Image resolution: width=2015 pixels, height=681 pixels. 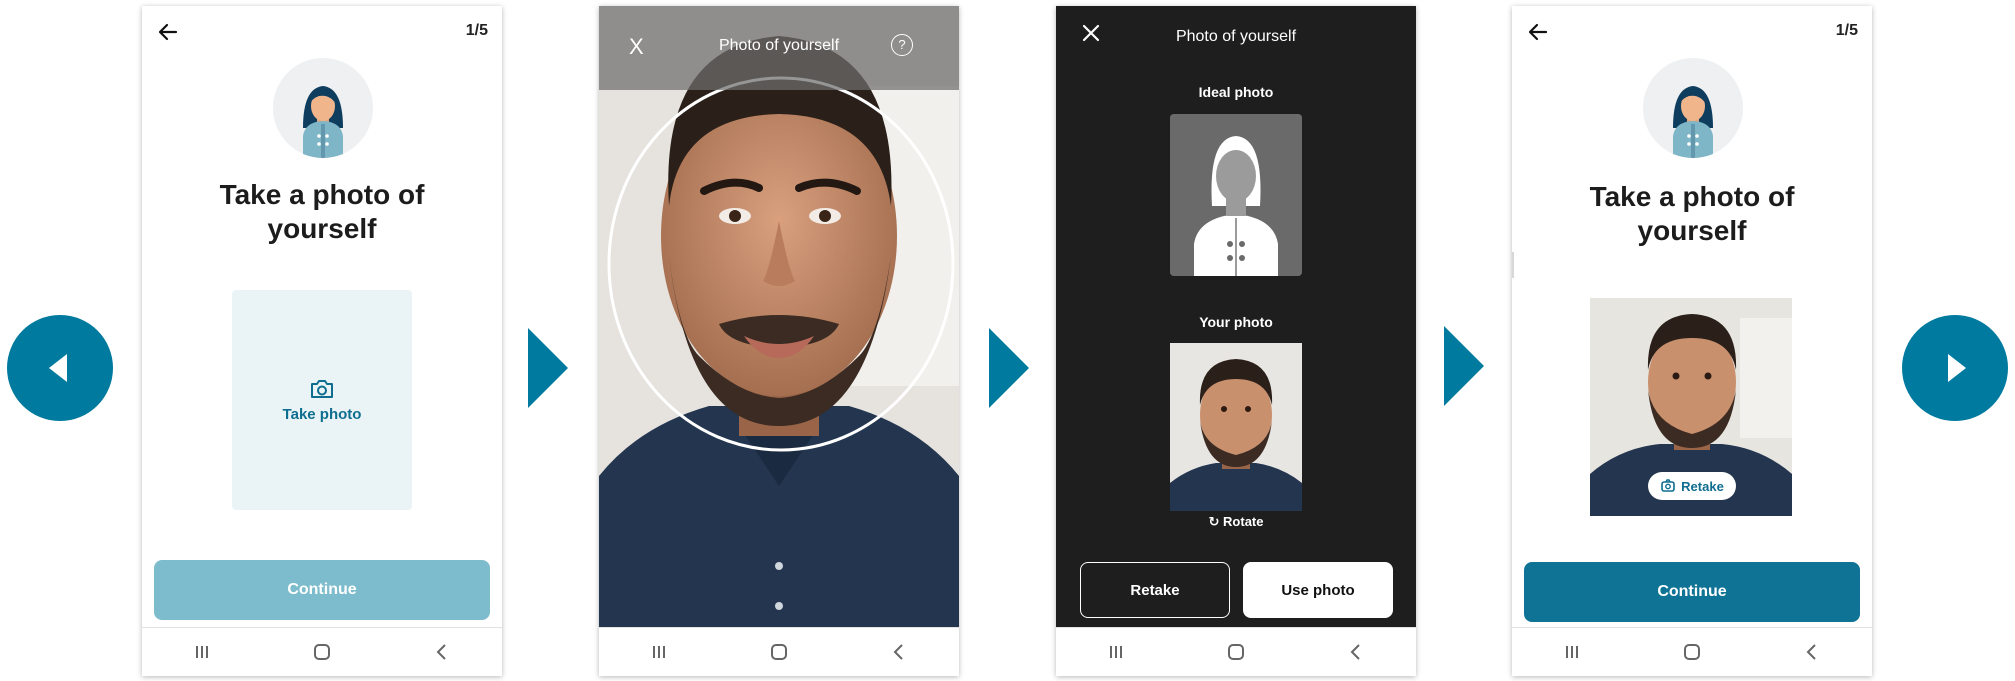 I want to click on rotate-button: ↻ Rotate, so click(x=1236, y=522).